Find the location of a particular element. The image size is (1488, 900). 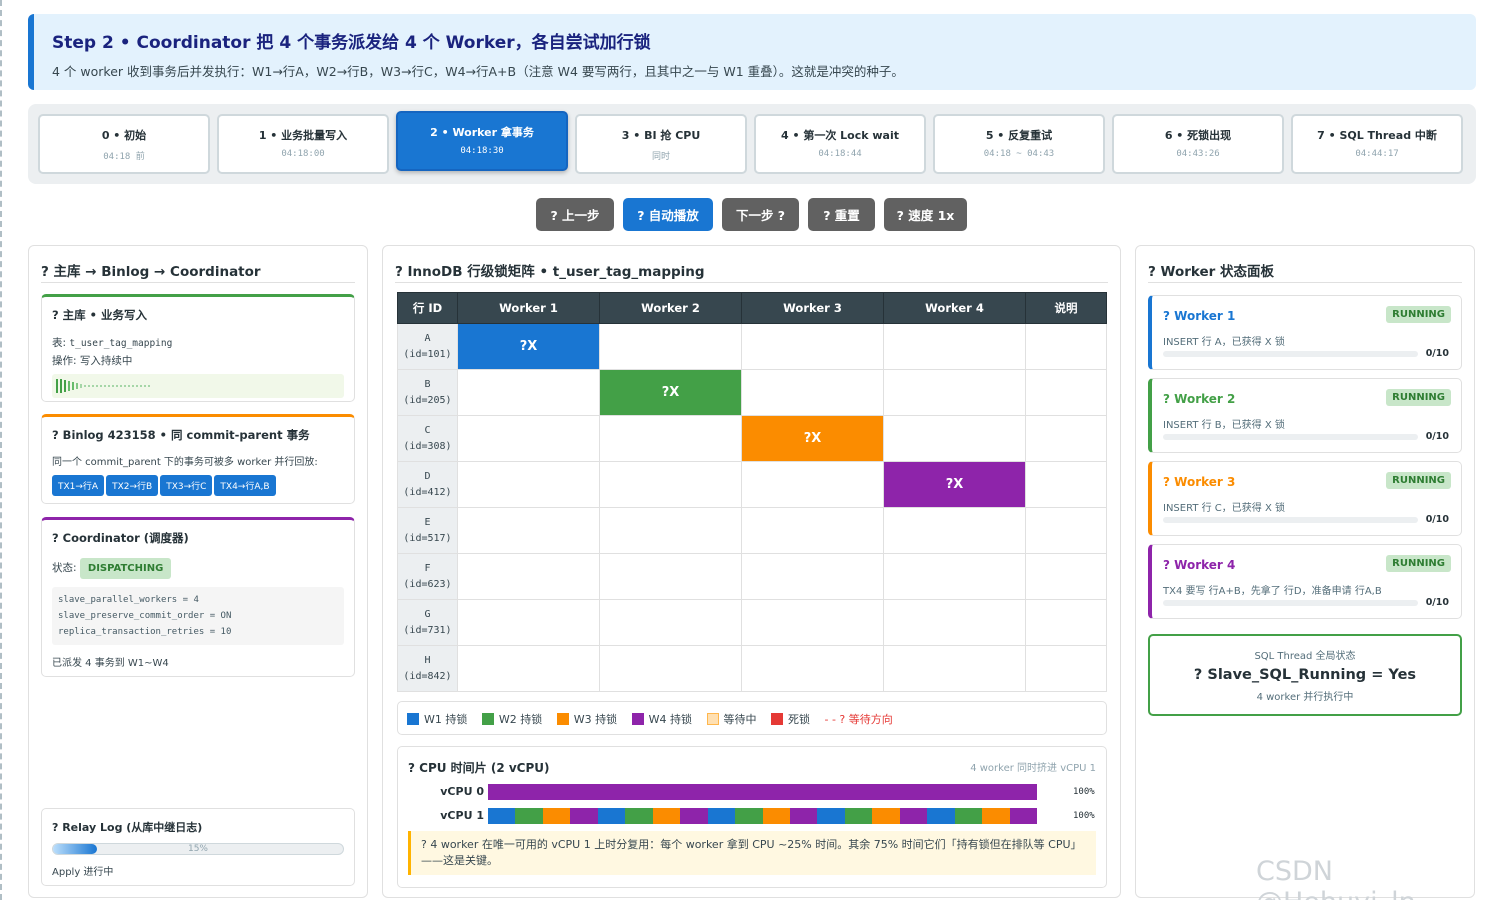

worker-description: INSERT 行 C，已获得 X 锁 is located at coordinates (1224, 508).